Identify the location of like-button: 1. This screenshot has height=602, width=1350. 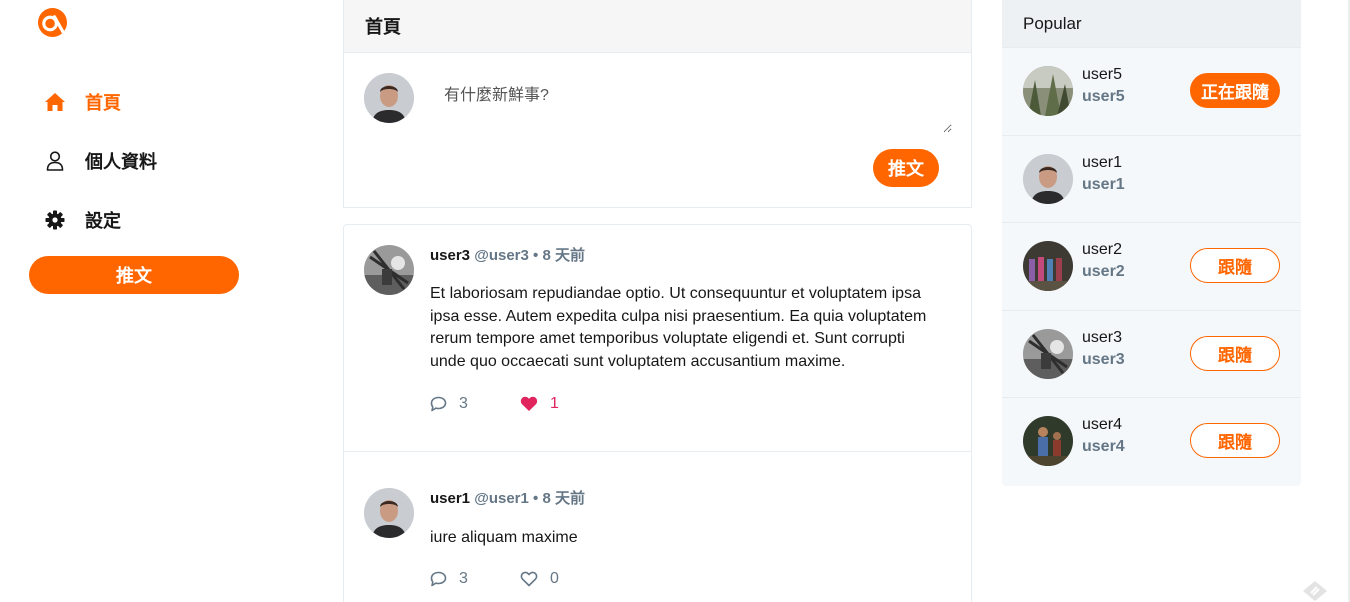
(539, 404).